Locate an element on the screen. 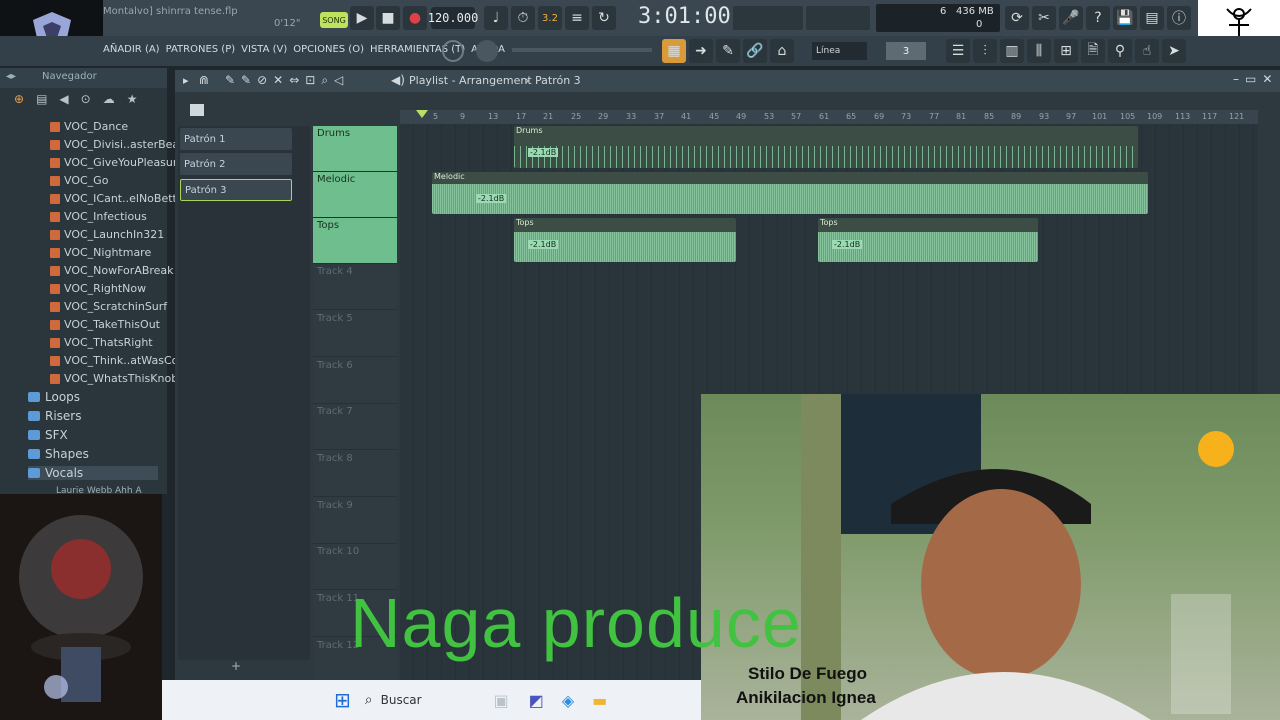  plugin-icon: ⊞ is located at coordinates (1066, 51).